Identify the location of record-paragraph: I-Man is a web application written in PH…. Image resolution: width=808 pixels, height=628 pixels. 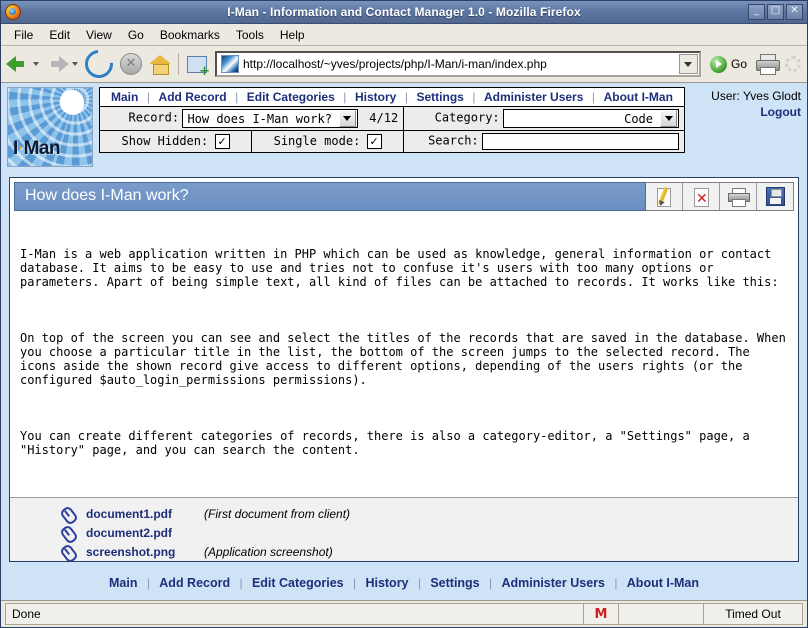
(399, 268).